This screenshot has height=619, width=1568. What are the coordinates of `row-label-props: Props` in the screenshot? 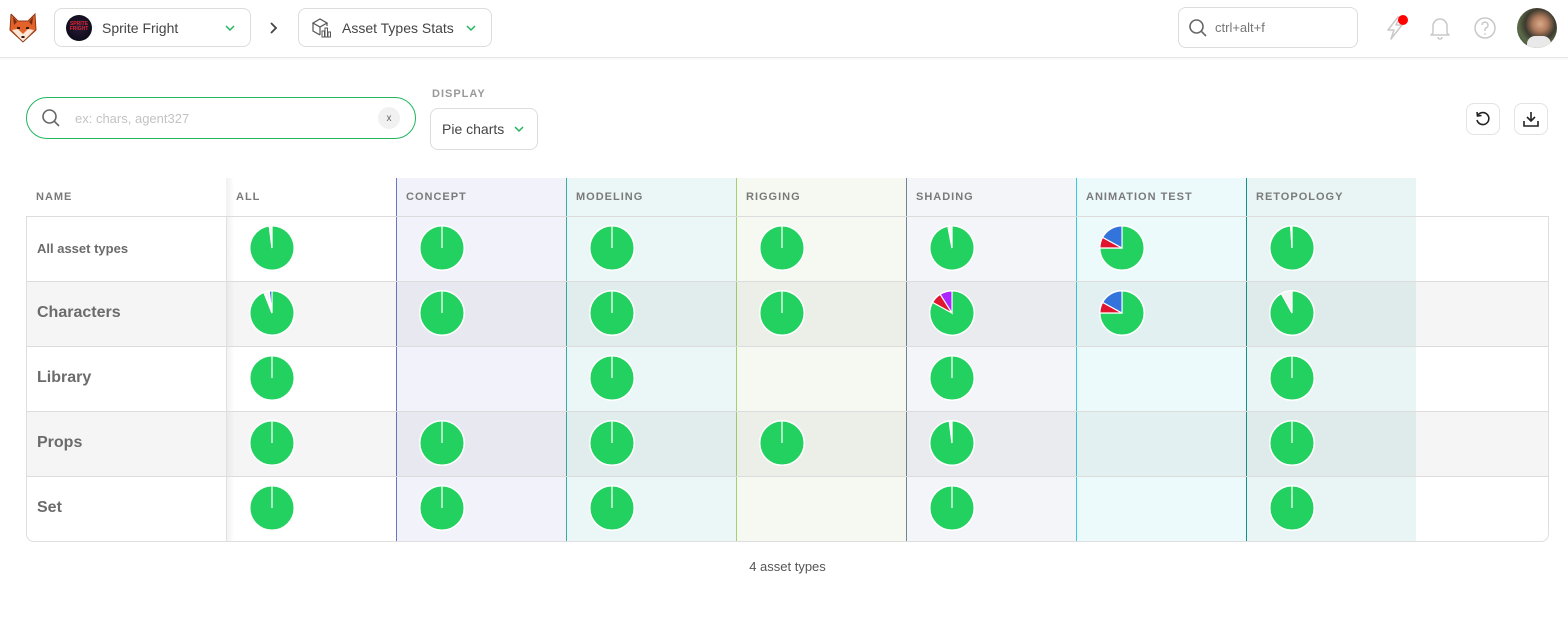 It's located at (59, 443).